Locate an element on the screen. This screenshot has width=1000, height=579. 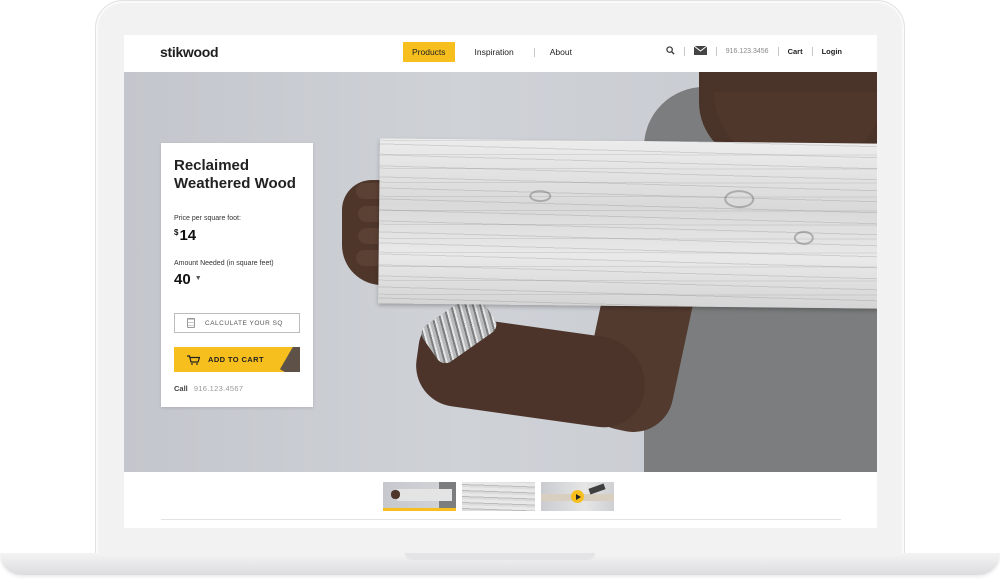
thumbnail-wood-texture is located at coordinates (498, 496).